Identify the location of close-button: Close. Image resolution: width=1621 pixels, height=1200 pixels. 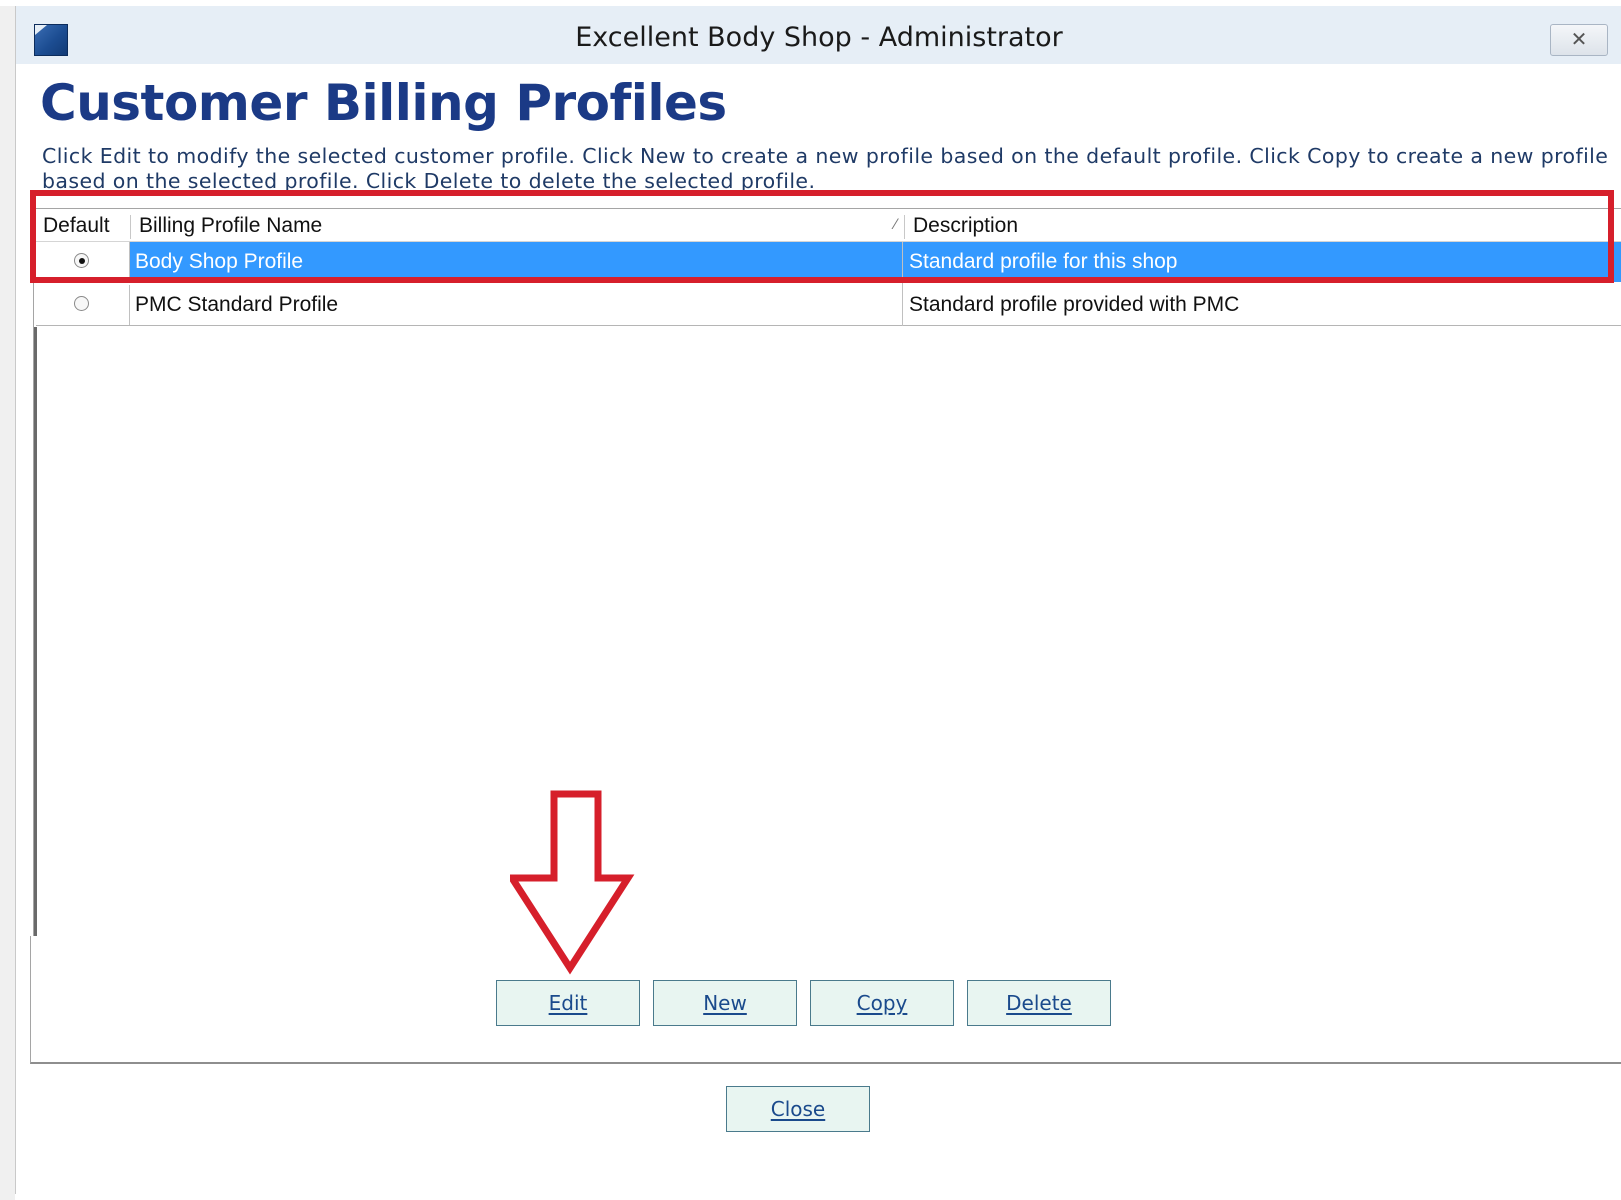
(798, 1109).